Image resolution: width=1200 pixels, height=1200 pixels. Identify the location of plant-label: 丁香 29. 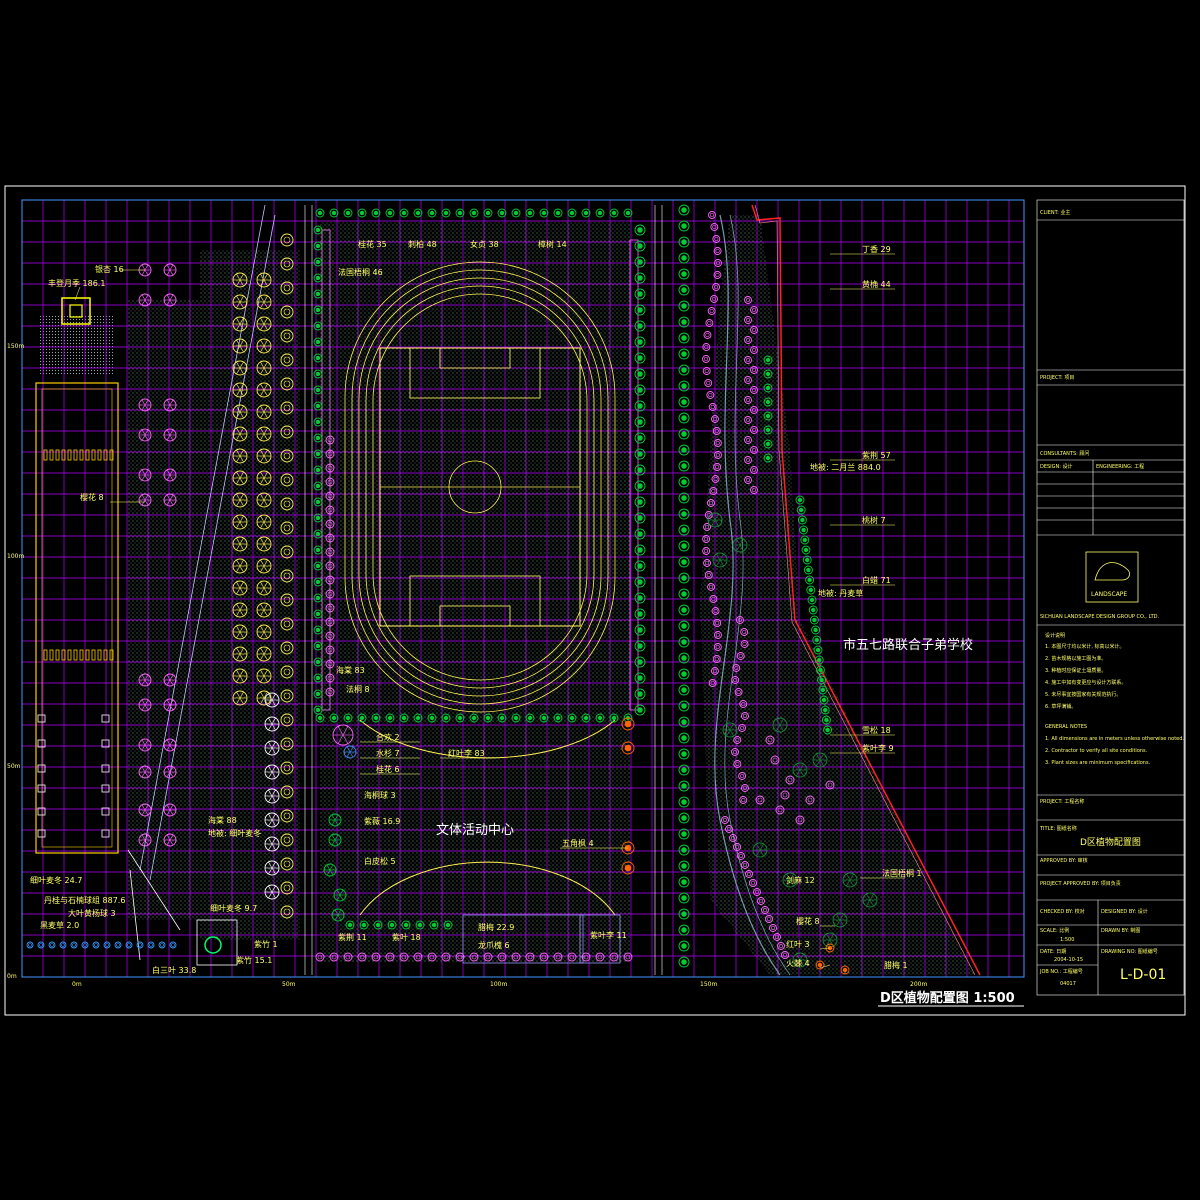
(876, 249).